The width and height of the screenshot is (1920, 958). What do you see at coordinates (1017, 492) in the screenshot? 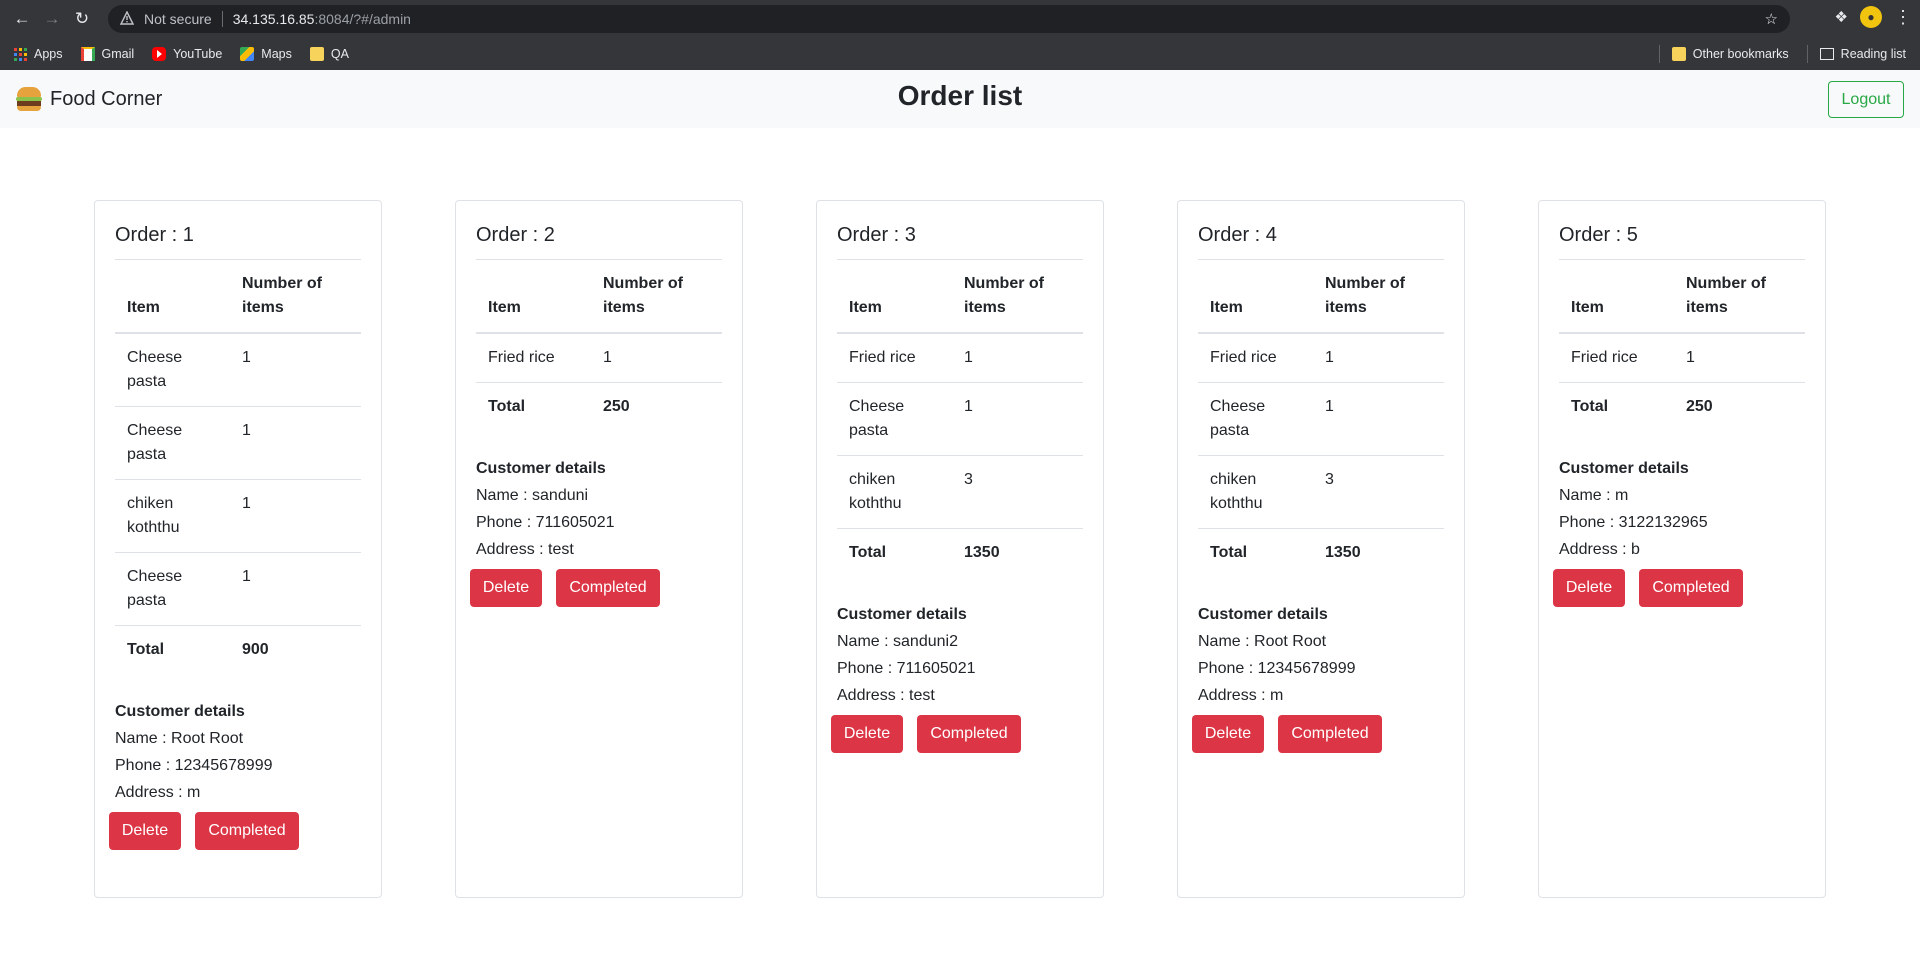
I see `item-qty: 3` at bounding box center [1017, 492].